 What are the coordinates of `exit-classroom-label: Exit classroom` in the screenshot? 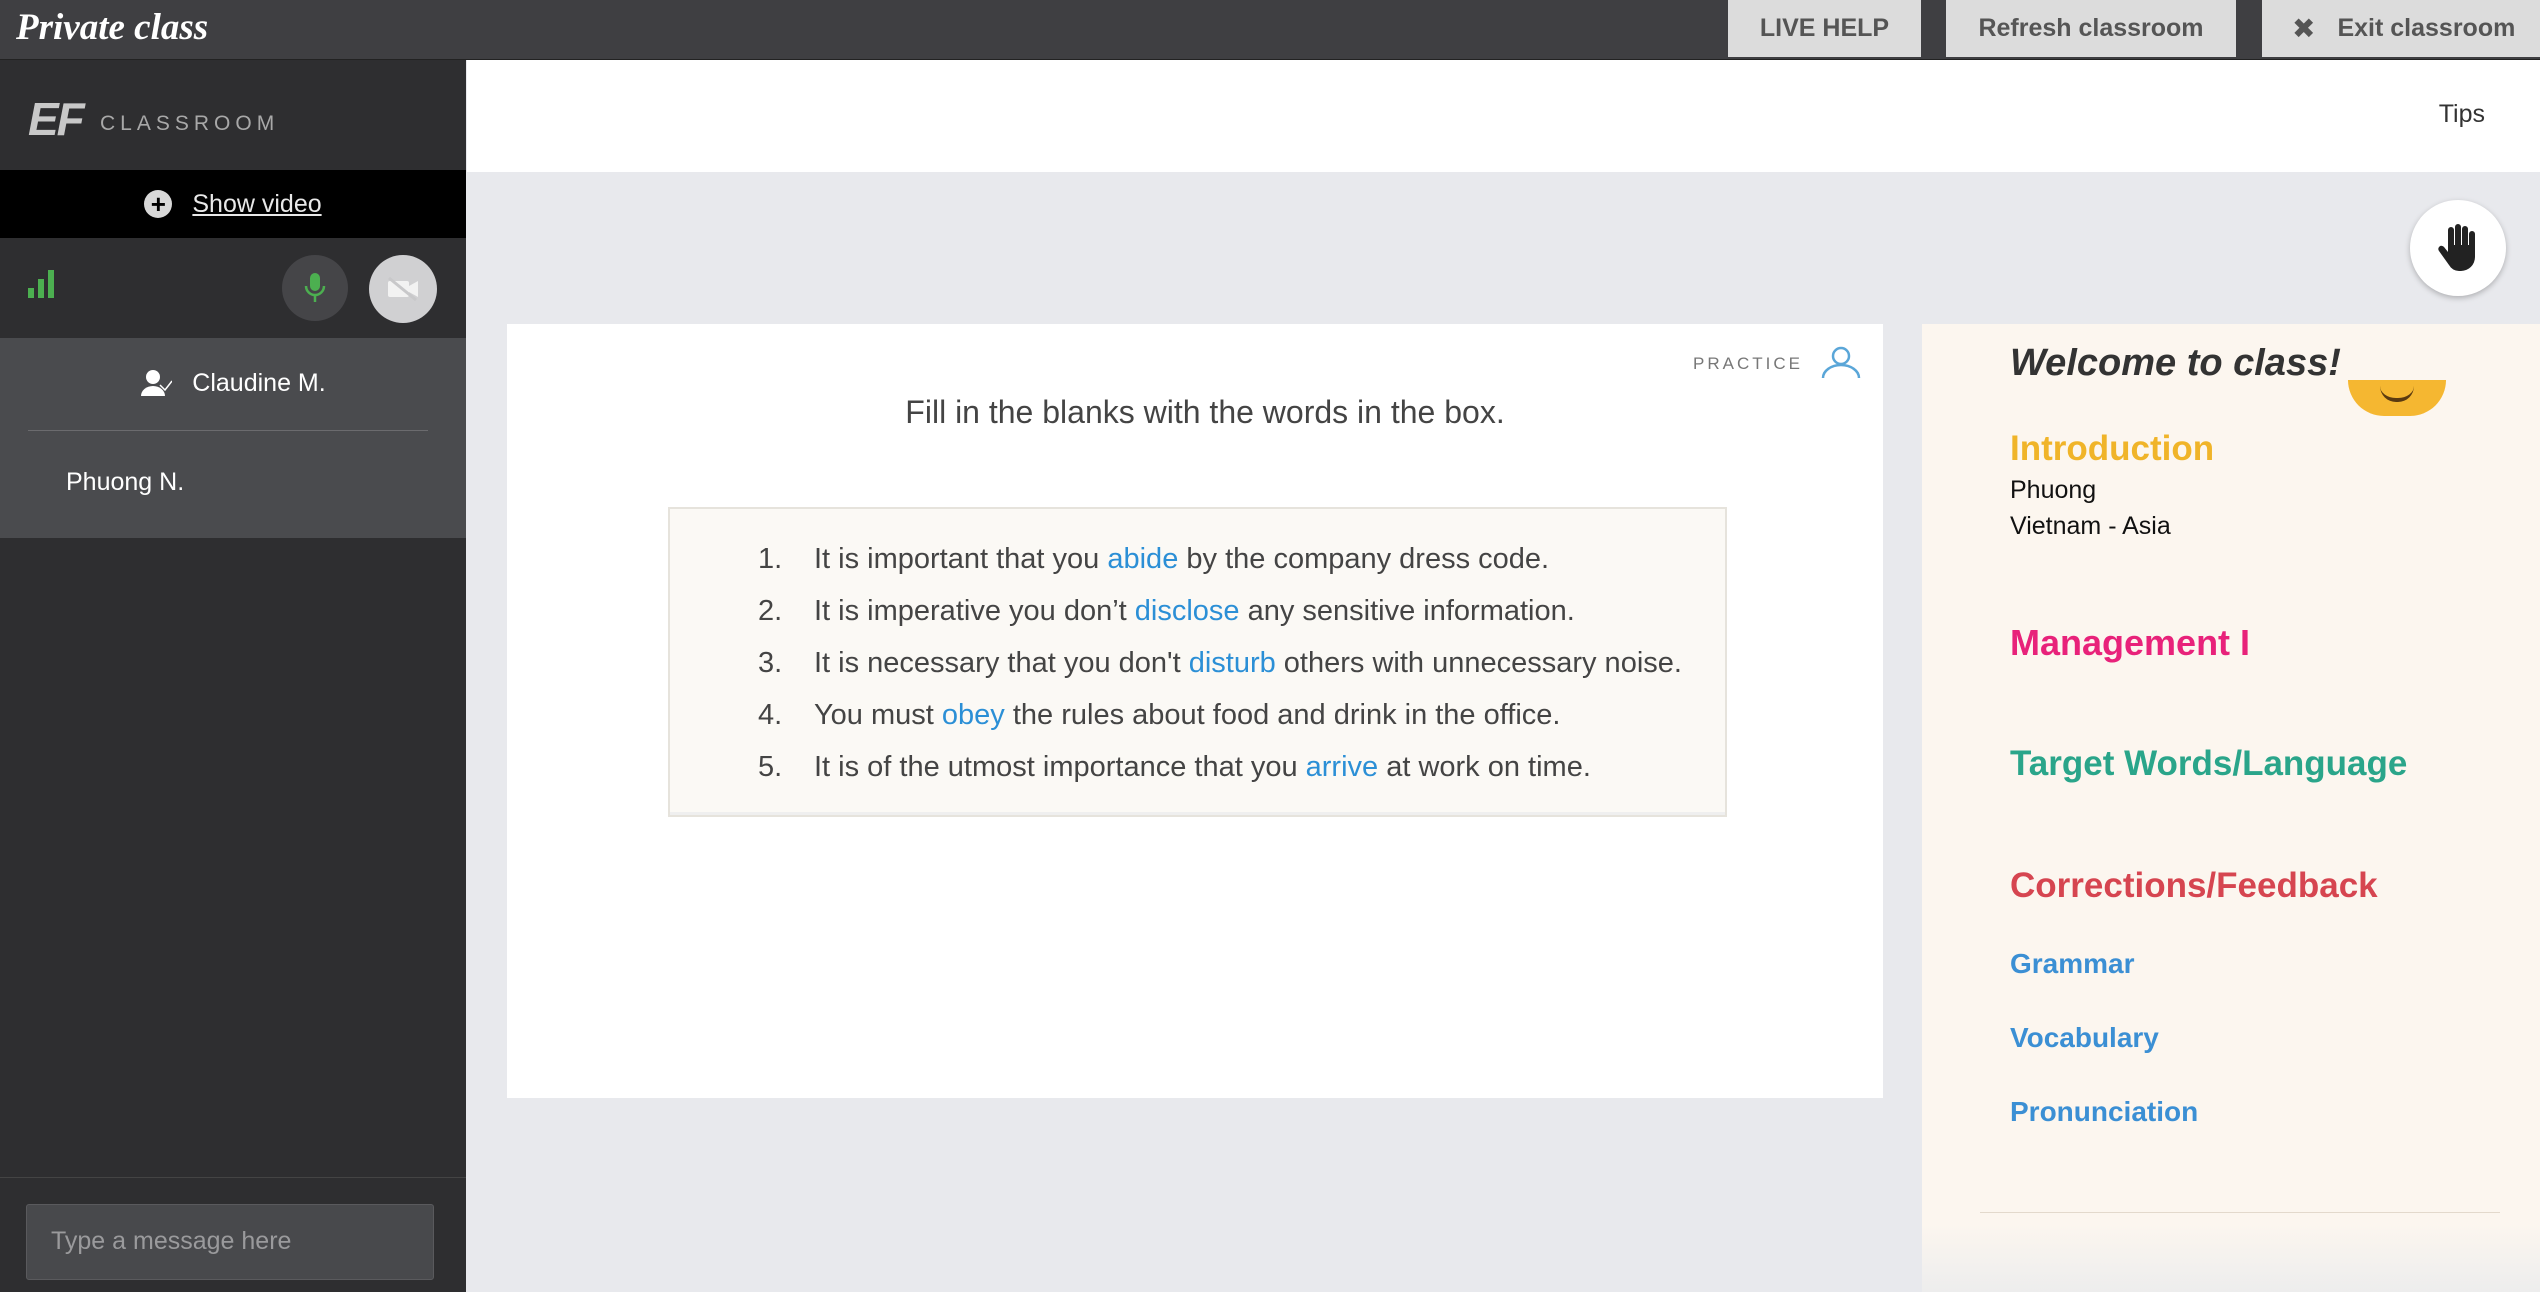 It's located at (2426, 28).